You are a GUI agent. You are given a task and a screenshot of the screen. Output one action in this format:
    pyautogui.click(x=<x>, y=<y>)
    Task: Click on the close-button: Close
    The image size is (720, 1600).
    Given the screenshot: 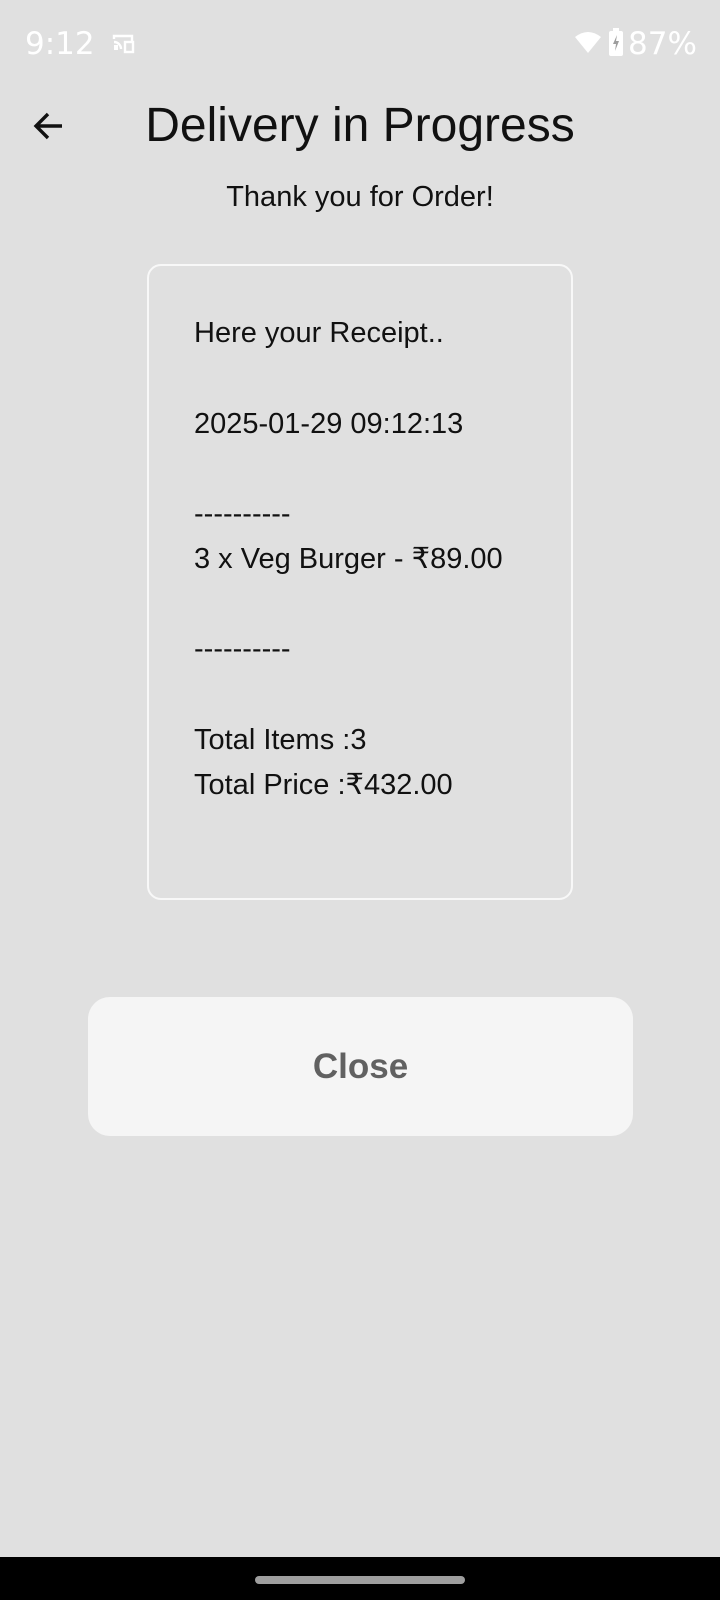 What is the action you would take?
    pyautogui.click(x=360, y=1066)
    